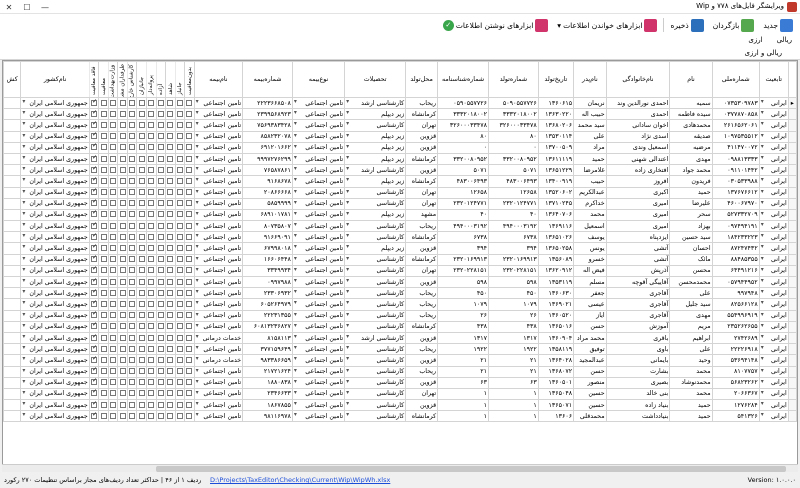 The image size is (800, 488). What do you see at coordinates (638, 248) in the screenshot?
I see `table-cell: آتشی` at bounding box center [638, 248].